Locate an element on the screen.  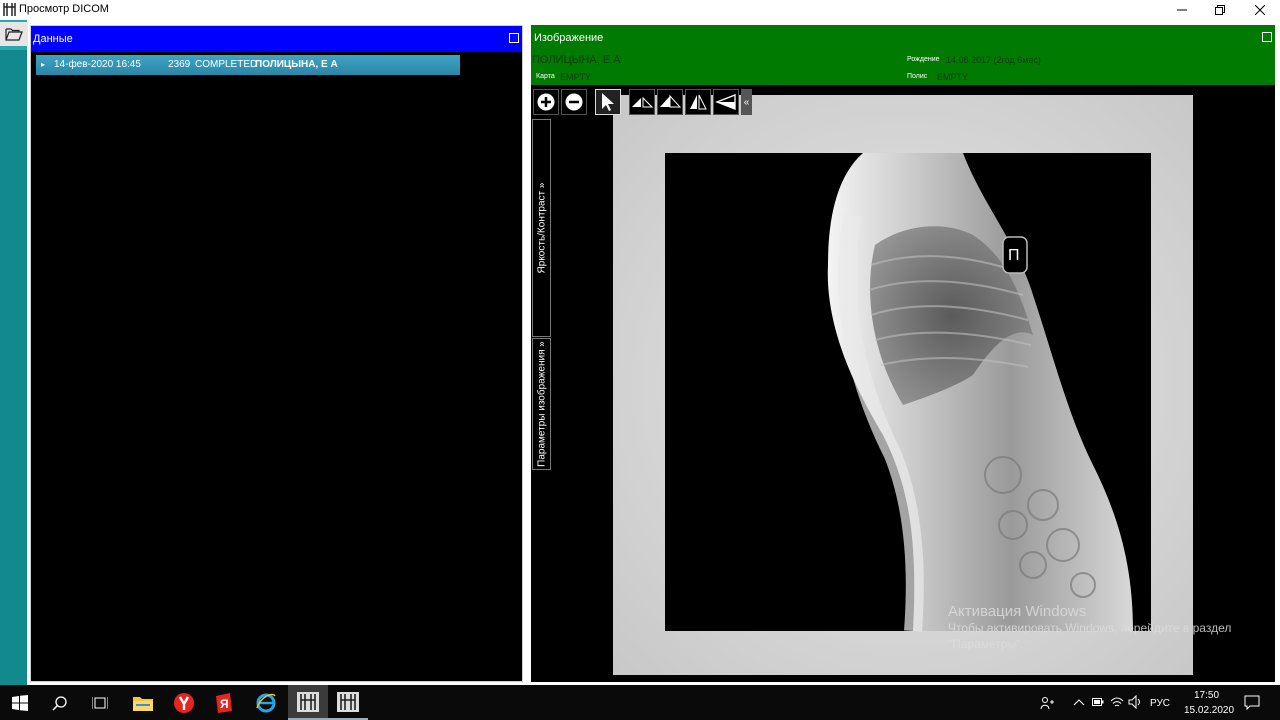
patient-name: ПОЛИЦЫНА, Е А is located at coordinates (576, 60).